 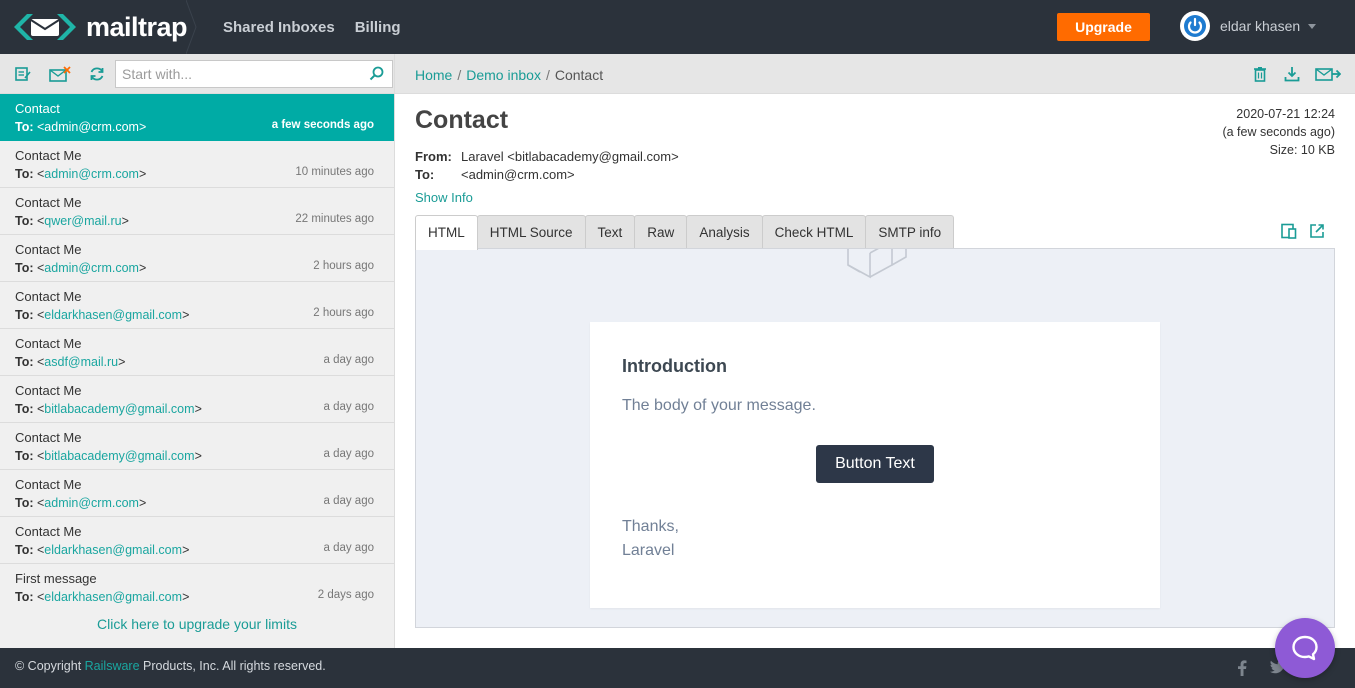 What do you see at coordinates (191, 27) in the screenshot?
I see `logo-separator` at bounding box center [191, 27].